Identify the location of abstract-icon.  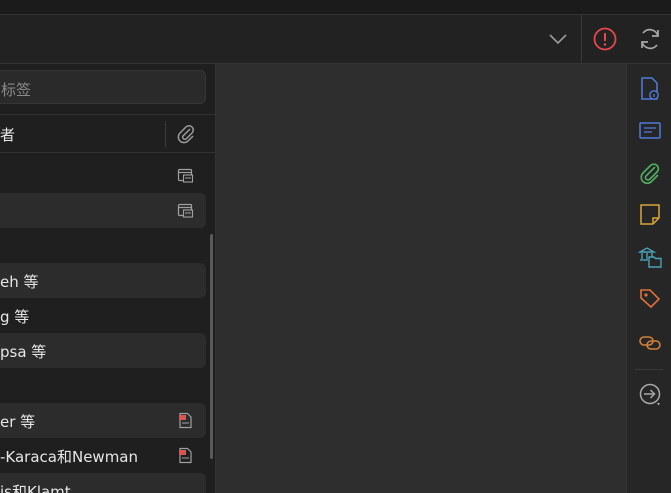
(650, 131).